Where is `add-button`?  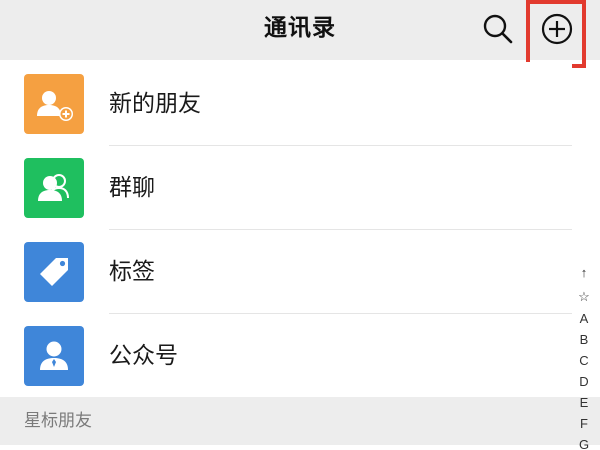
add-button is located at coordinates (557, 29).